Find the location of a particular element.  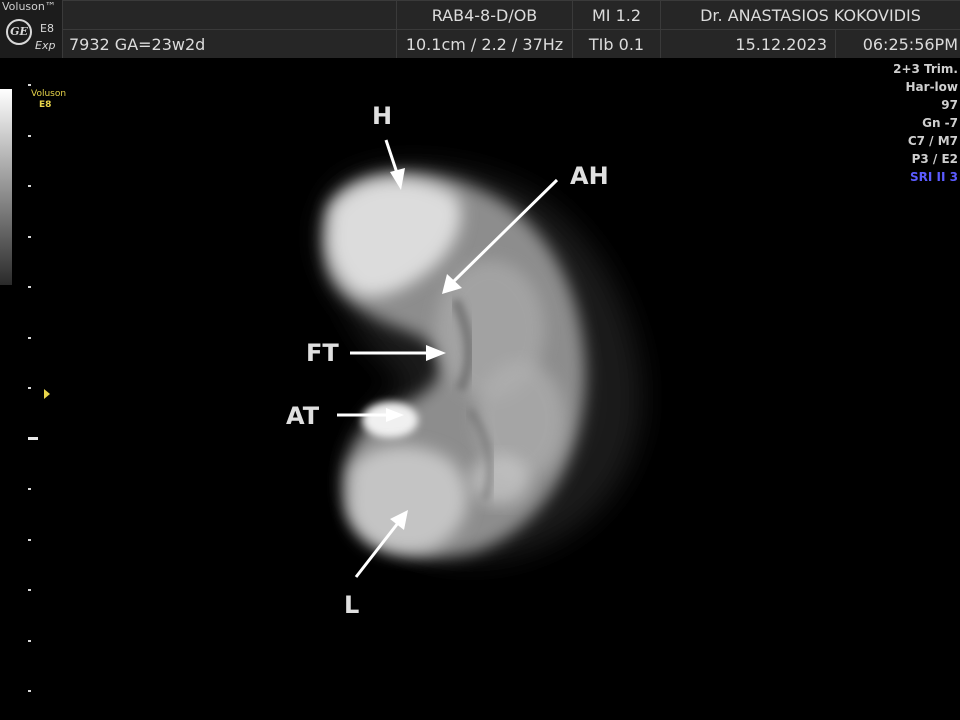

label-l: L is located at coordinates (352, 605).